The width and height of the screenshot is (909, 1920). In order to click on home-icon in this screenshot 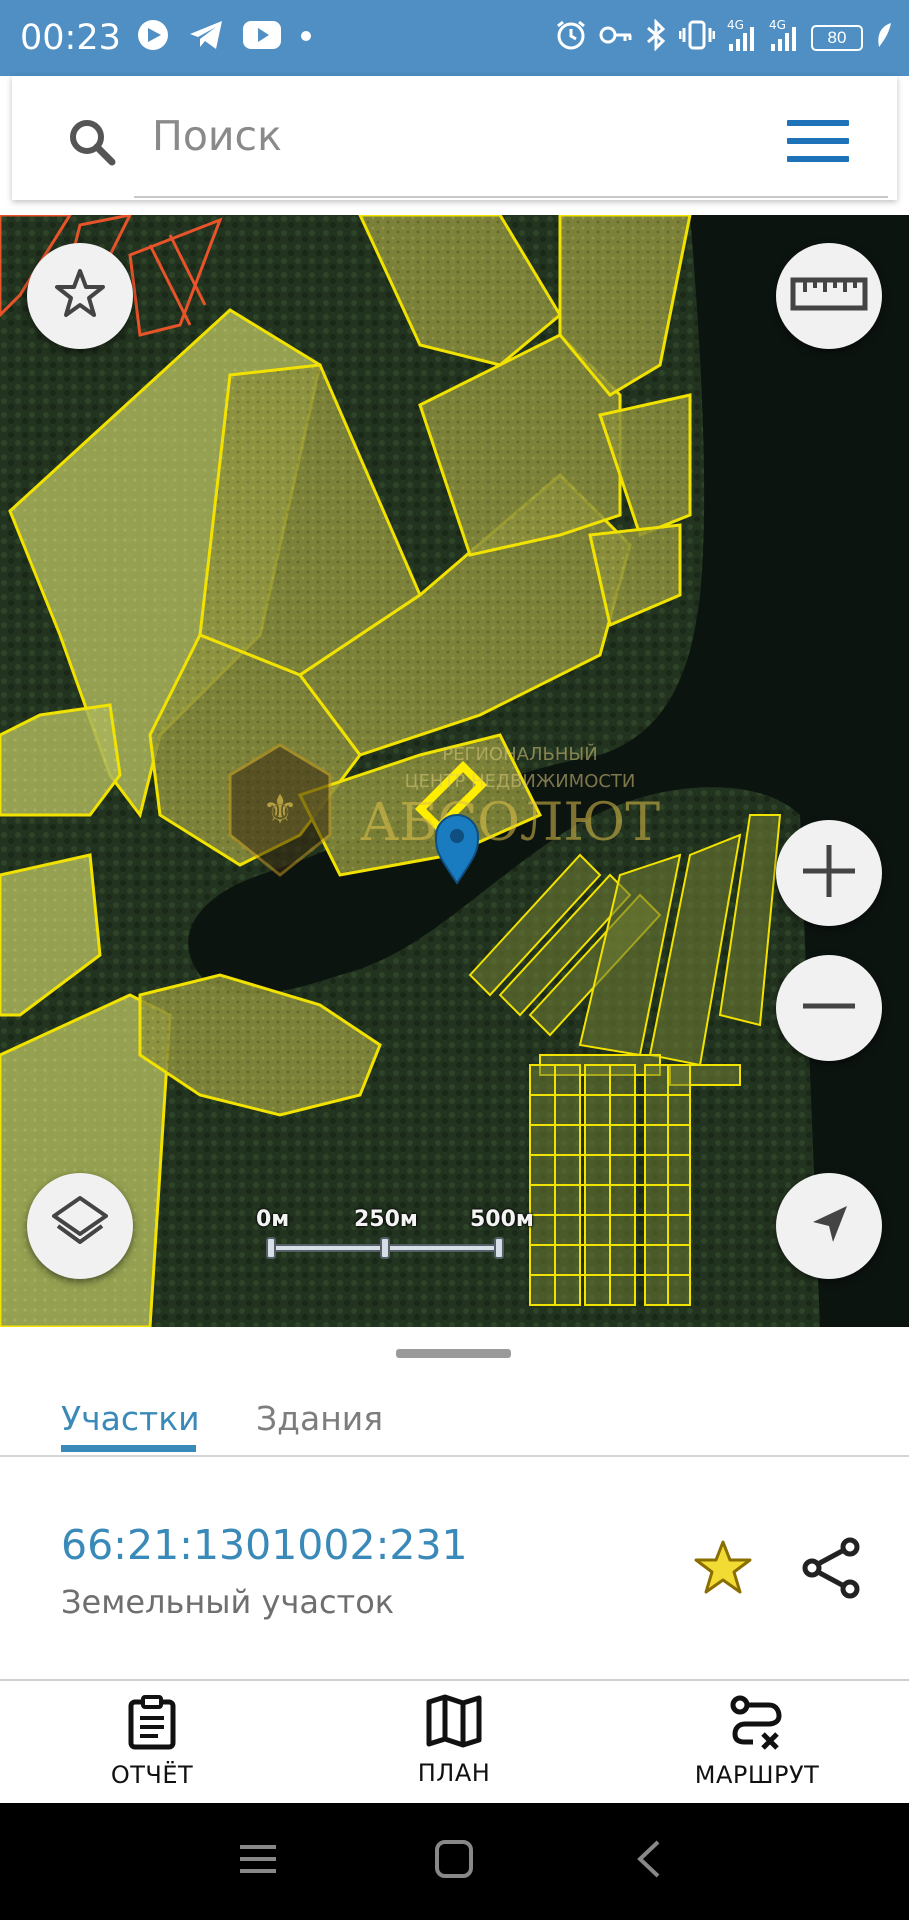, I will do `click(454, 1861)`.